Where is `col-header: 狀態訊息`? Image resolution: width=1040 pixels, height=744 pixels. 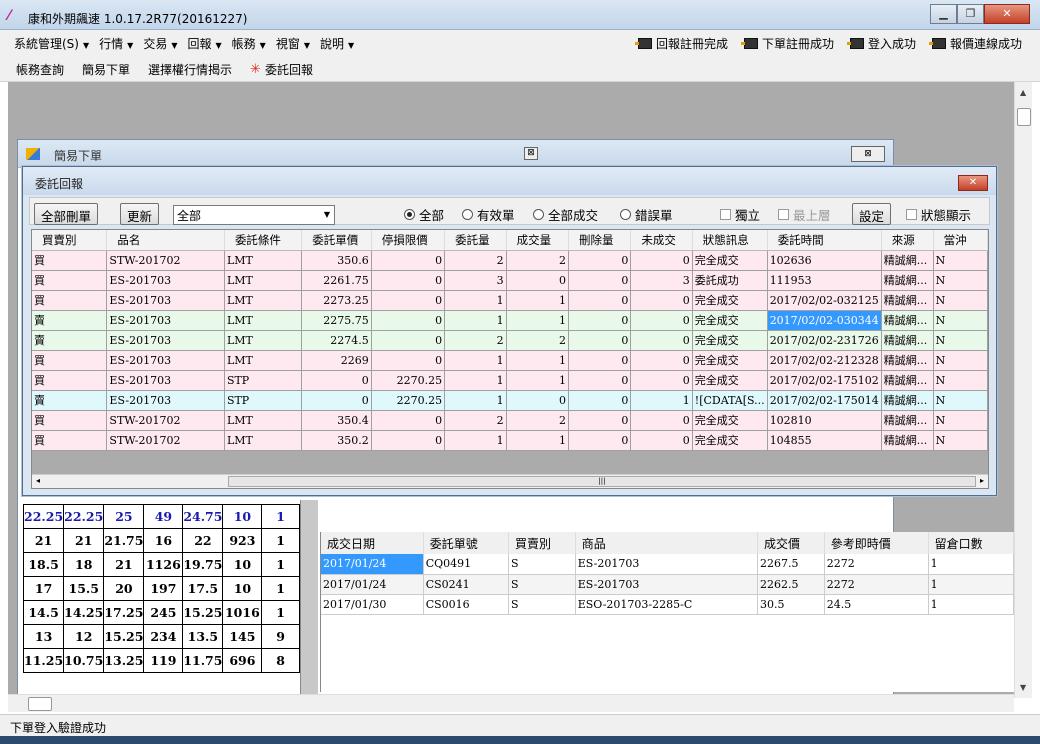 col-header: 狀態訊息 is located at coordinates (730, 240).